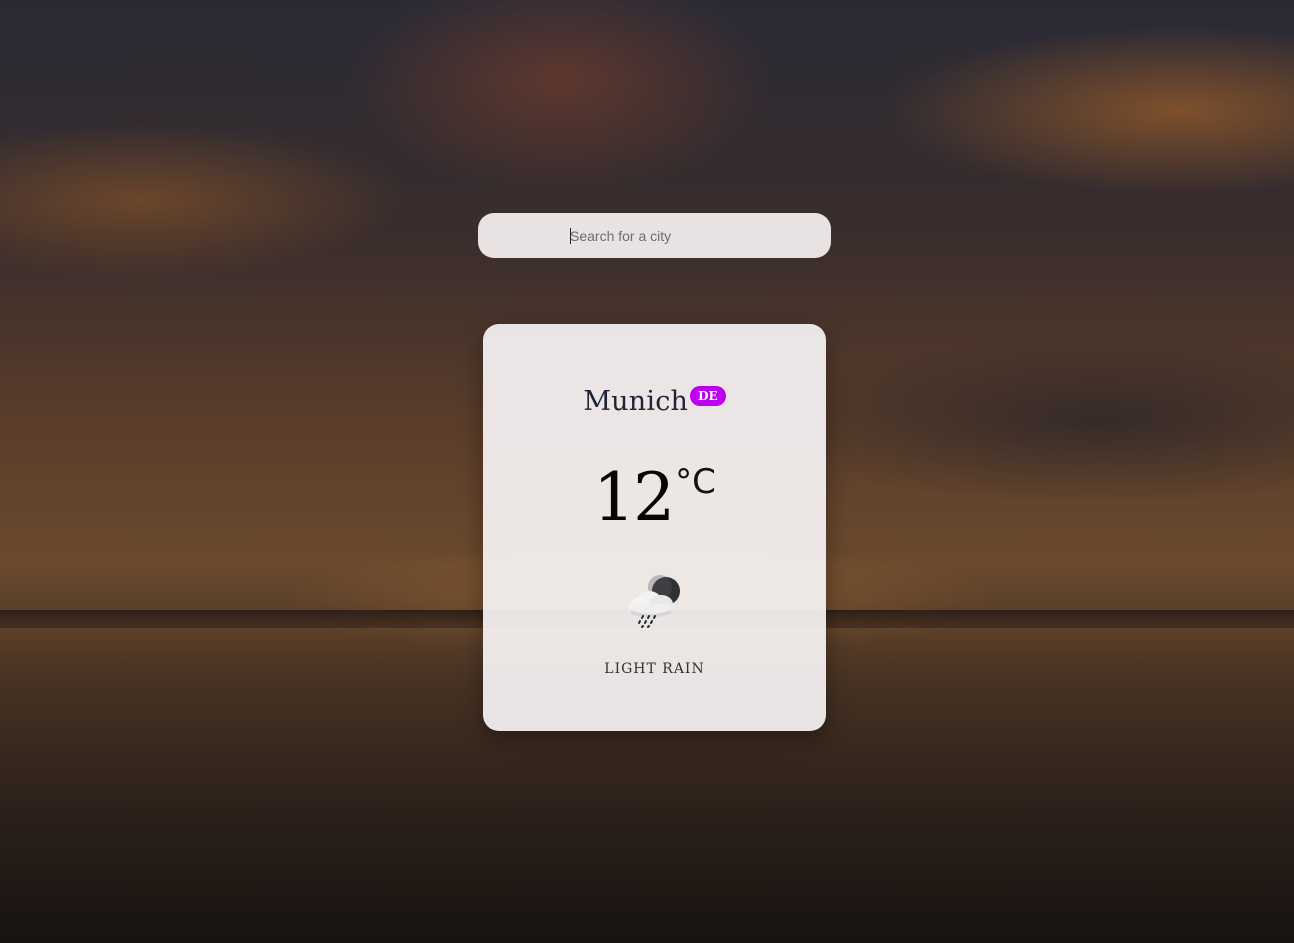 The width and height of the screenshot is (1294, 943). Describe the element at coordinates (570, 236) in the screenshot. I see `text-caret` at that location.